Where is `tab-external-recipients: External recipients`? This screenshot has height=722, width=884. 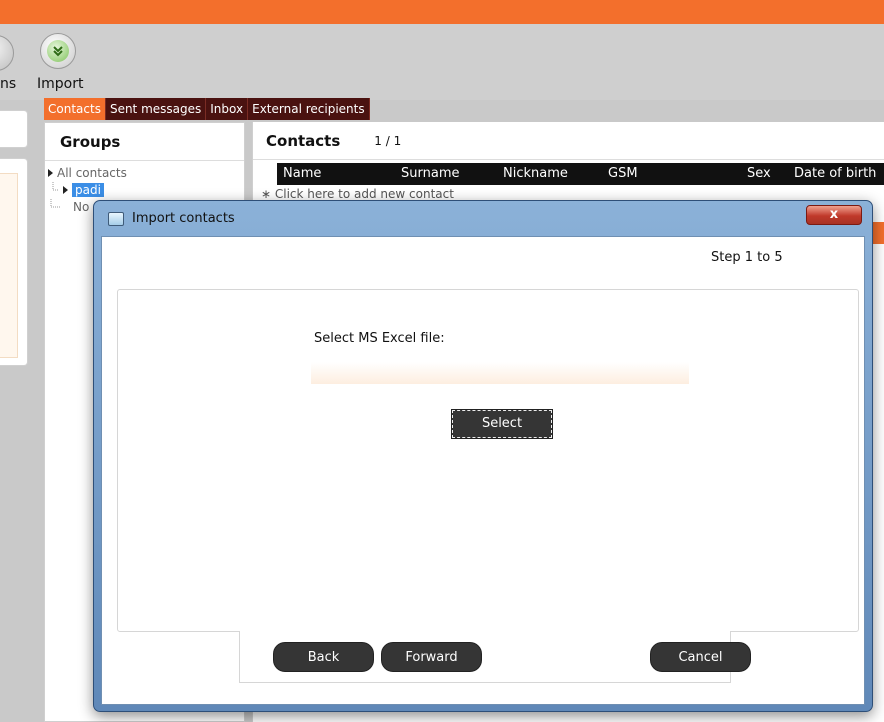 tab-external-recipients: External recipients is located at coordinates (309, 109).